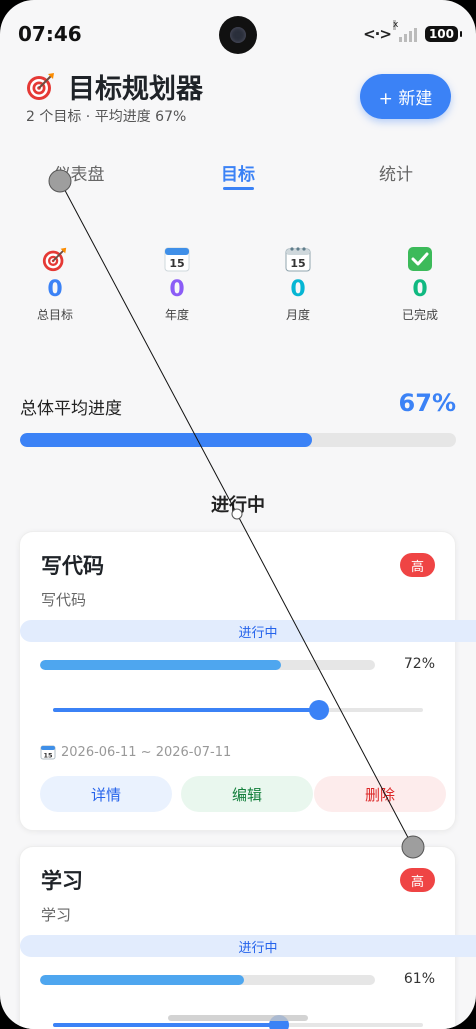 This screenshot has height=1029, width=476. I want to click on home-indicator, so click(238, 1018).